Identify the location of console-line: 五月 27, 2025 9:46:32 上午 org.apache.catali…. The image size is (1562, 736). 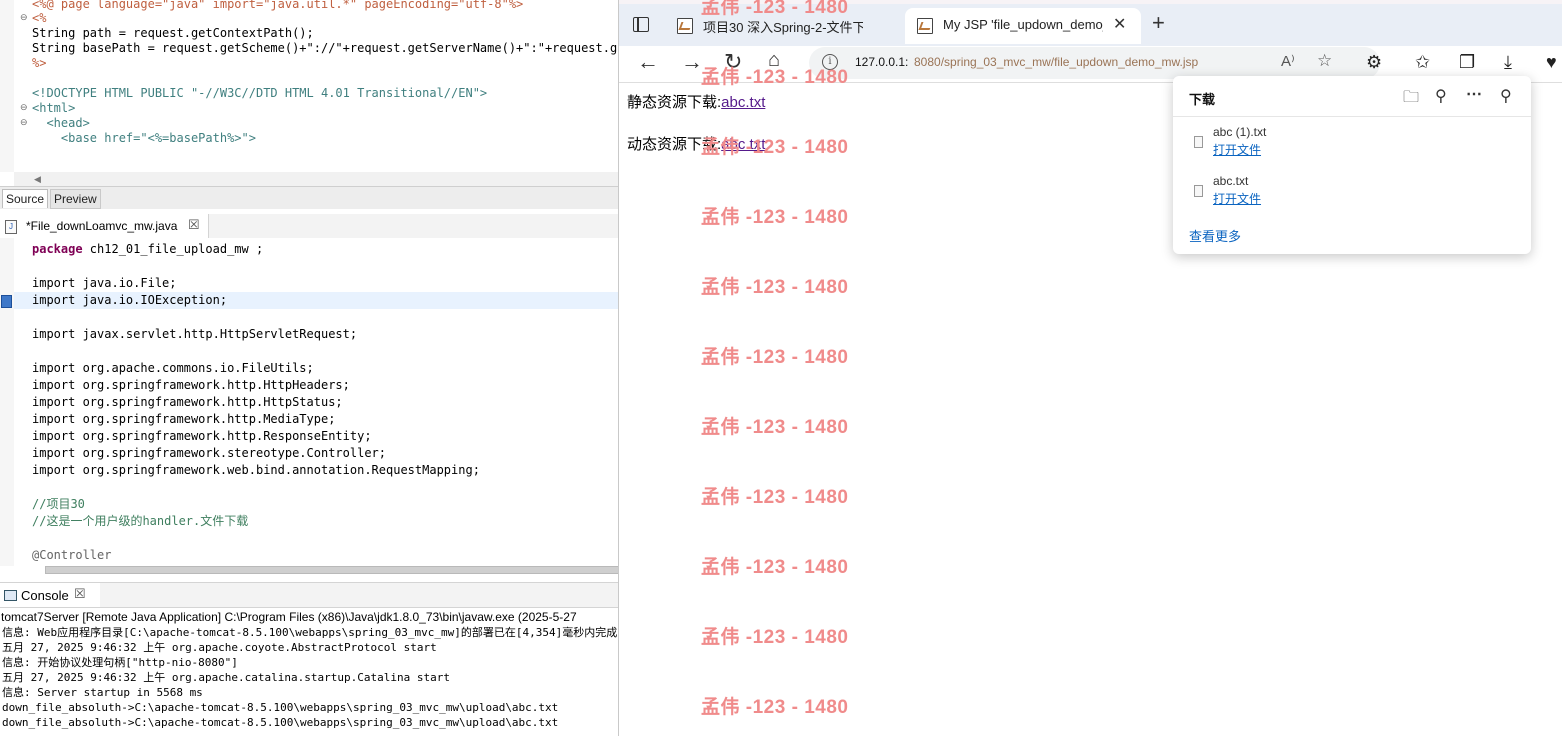
(226, 677).